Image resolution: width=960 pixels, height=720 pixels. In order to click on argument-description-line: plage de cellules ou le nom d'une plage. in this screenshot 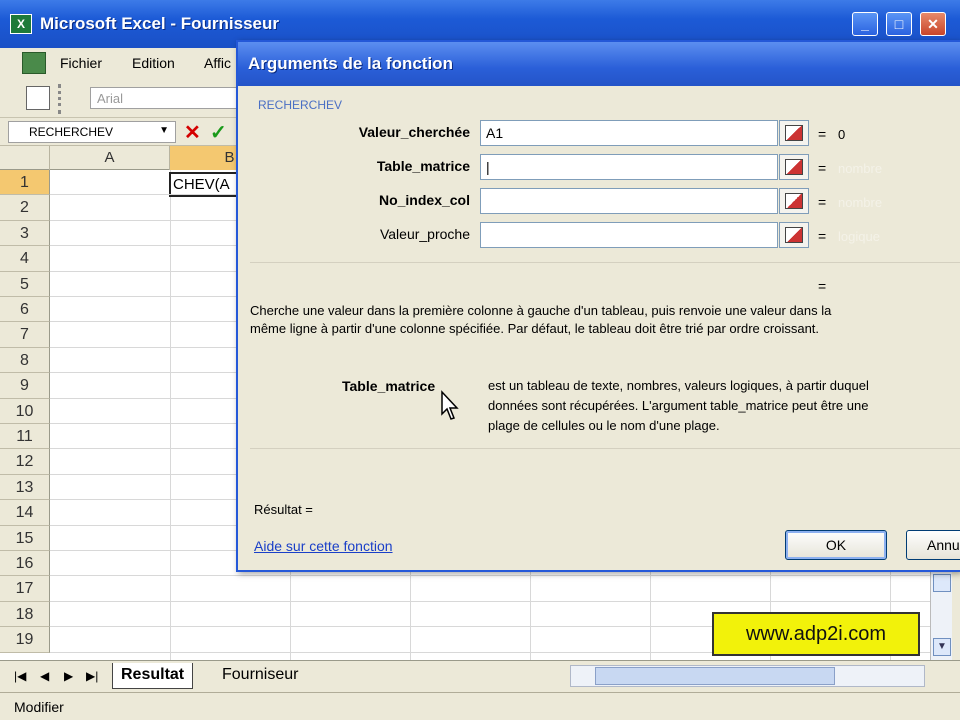, I will do `click(604, 425)`.